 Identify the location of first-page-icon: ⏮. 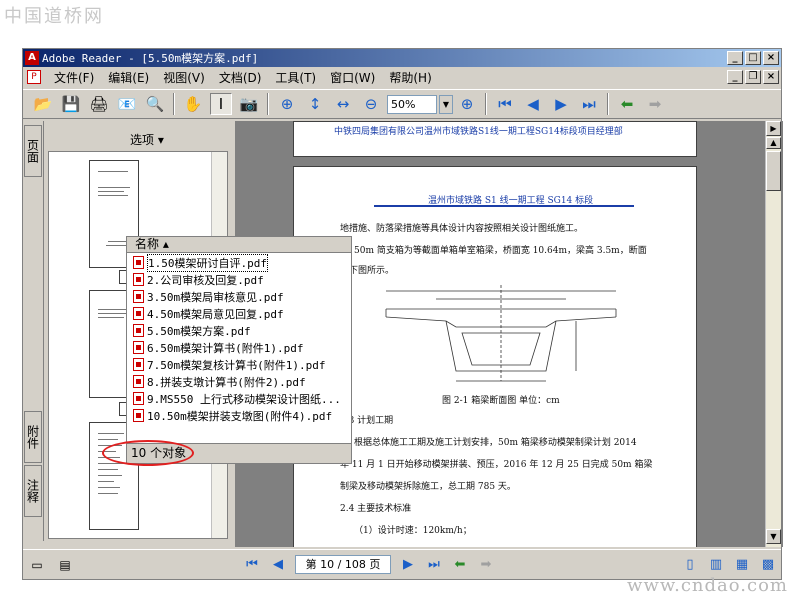
(505, 104).